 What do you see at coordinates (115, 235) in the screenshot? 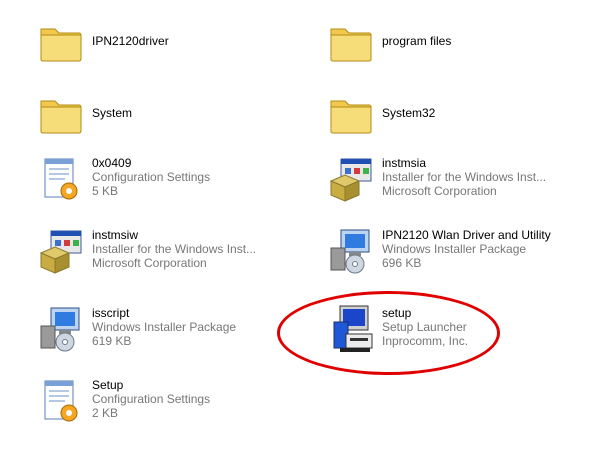
I see `item-name: instmsiw` at bounding box center [115, 235].